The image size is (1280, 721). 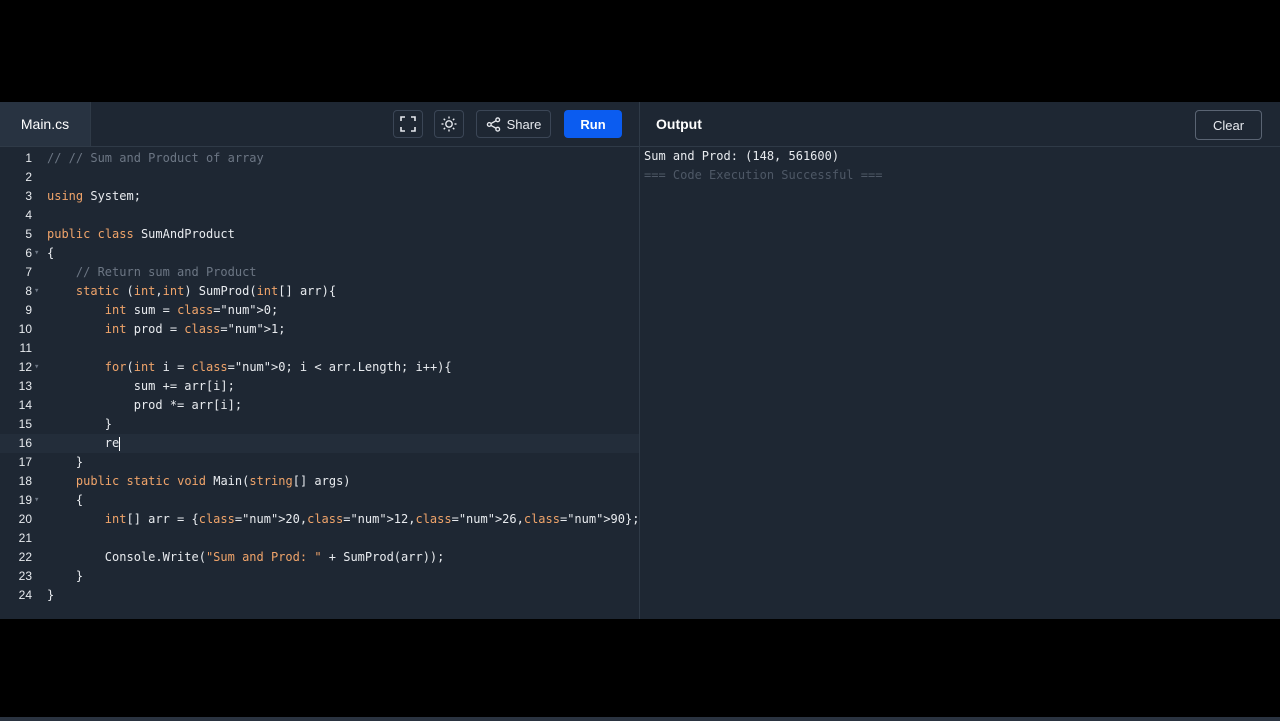 What do you see at coordinates (319, 424) in the screenshot?
I see `code-line: 15 }` at bounding box center [319, 424].